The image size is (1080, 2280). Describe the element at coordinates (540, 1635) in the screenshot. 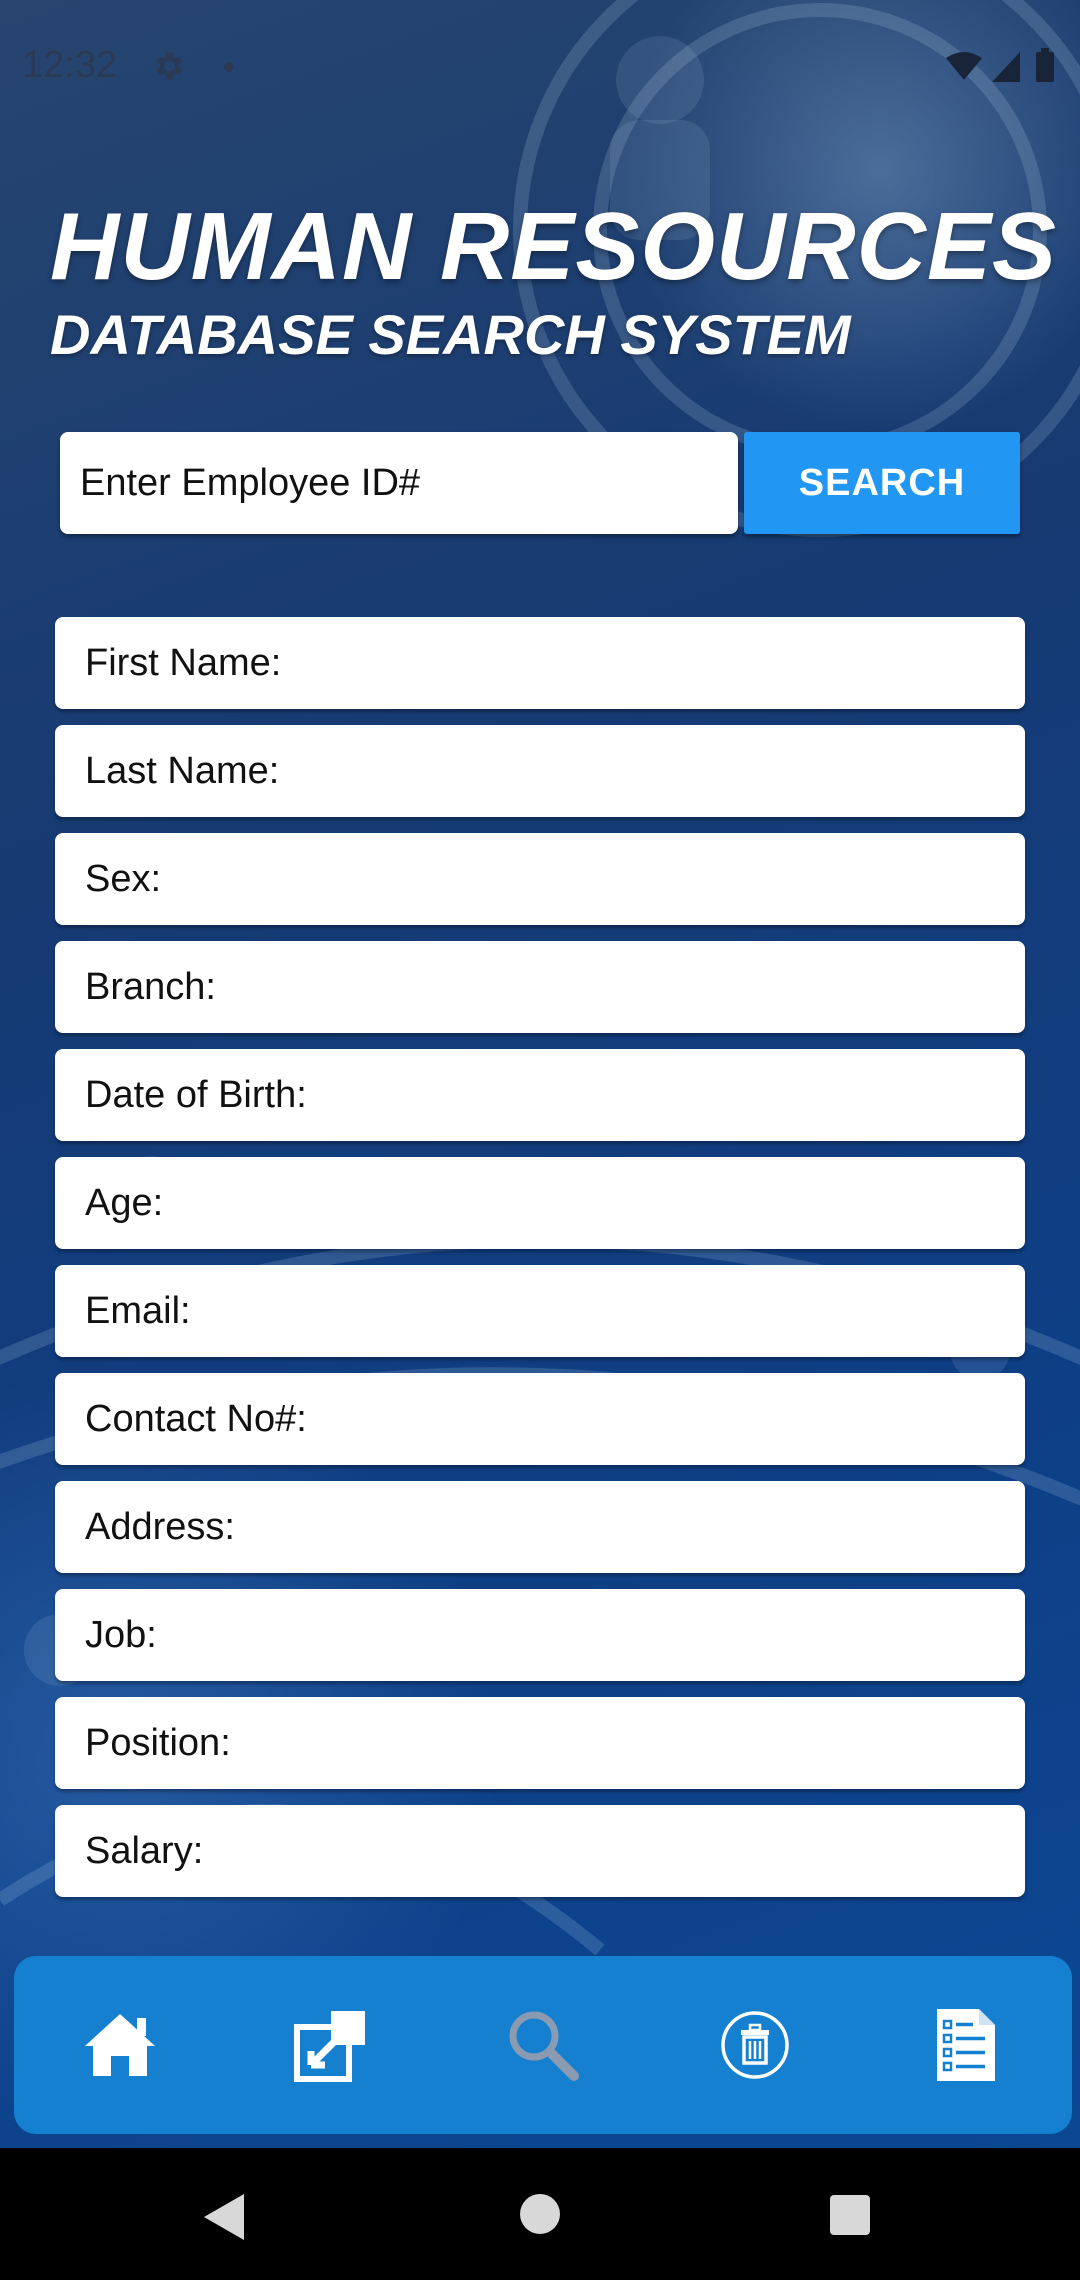

I see `job-field: Job:` at that location.